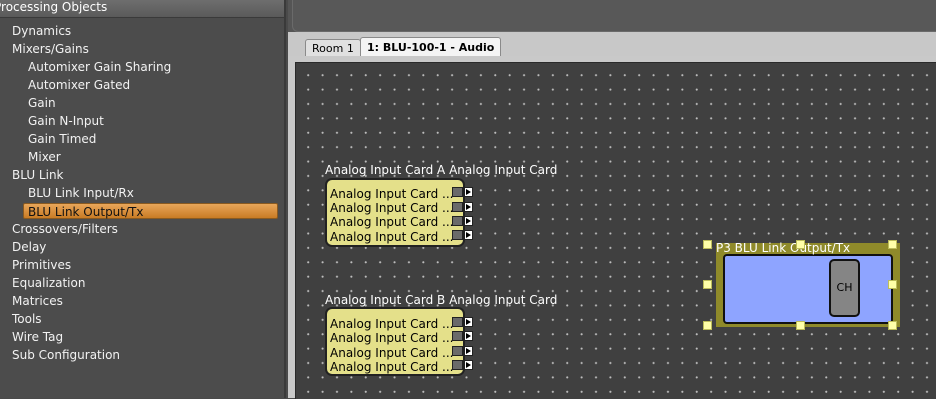 The image size is (936, 399). I want to click on tree-item-sub-configuration: Sub Configuration, so click(66, 355).